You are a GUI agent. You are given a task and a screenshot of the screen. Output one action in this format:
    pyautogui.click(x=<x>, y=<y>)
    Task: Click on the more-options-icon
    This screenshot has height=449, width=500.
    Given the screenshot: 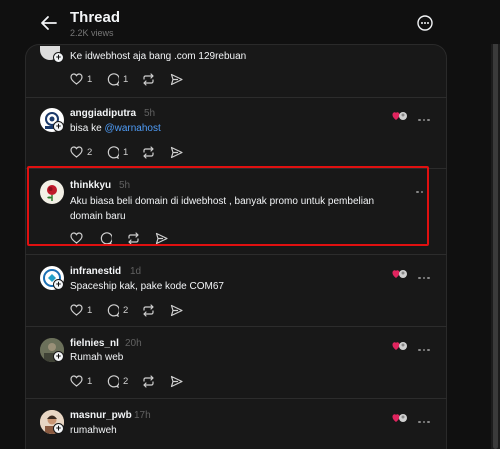 What is the action you would take?
    pyautogui.click(x=425, y=23)
    